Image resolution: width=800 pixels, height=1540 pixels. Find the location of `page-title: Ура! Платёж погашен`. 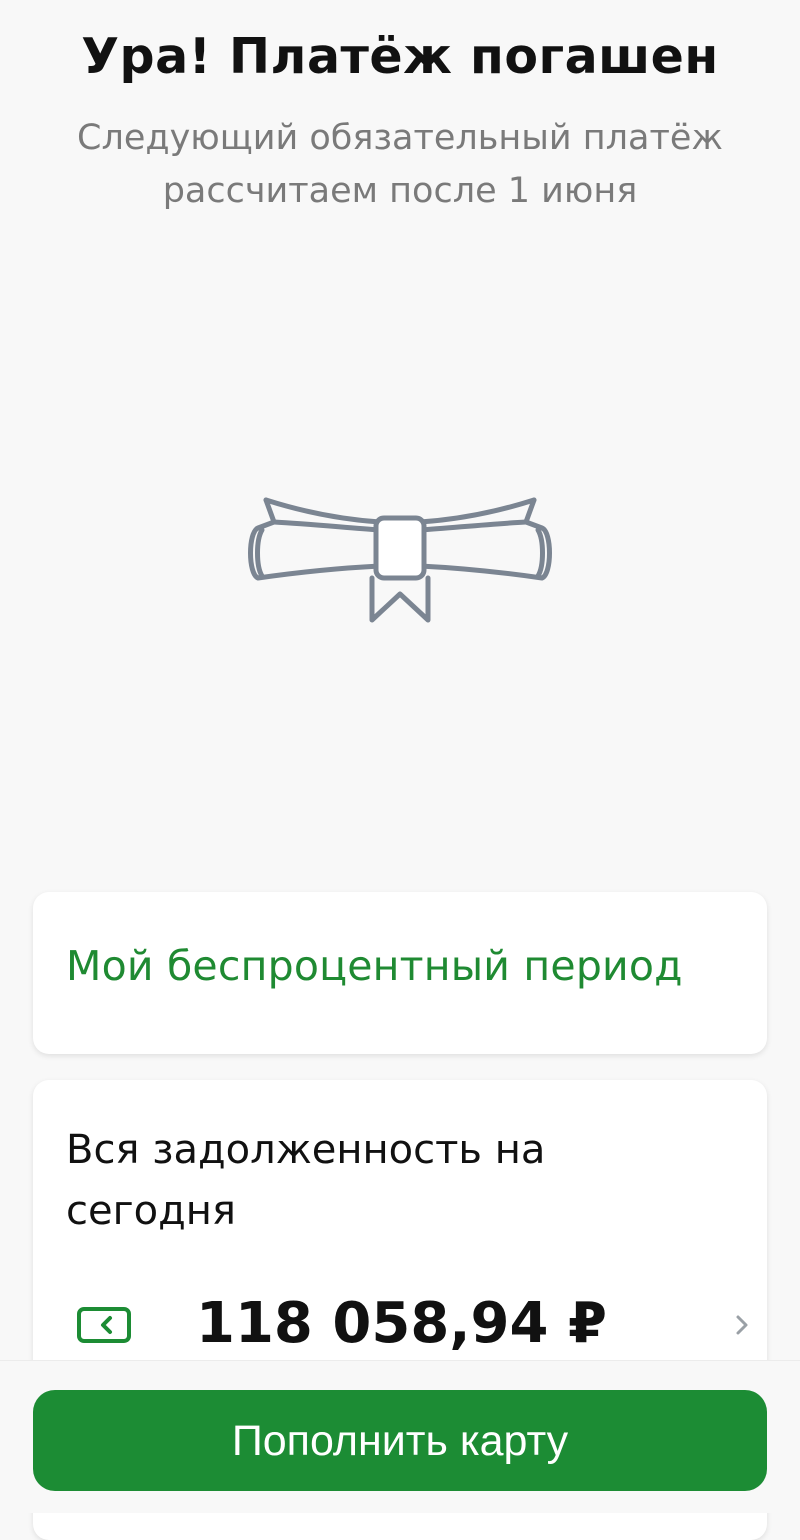

page-title: Ура! Платёж погашен is located at coordinates (400, 56).